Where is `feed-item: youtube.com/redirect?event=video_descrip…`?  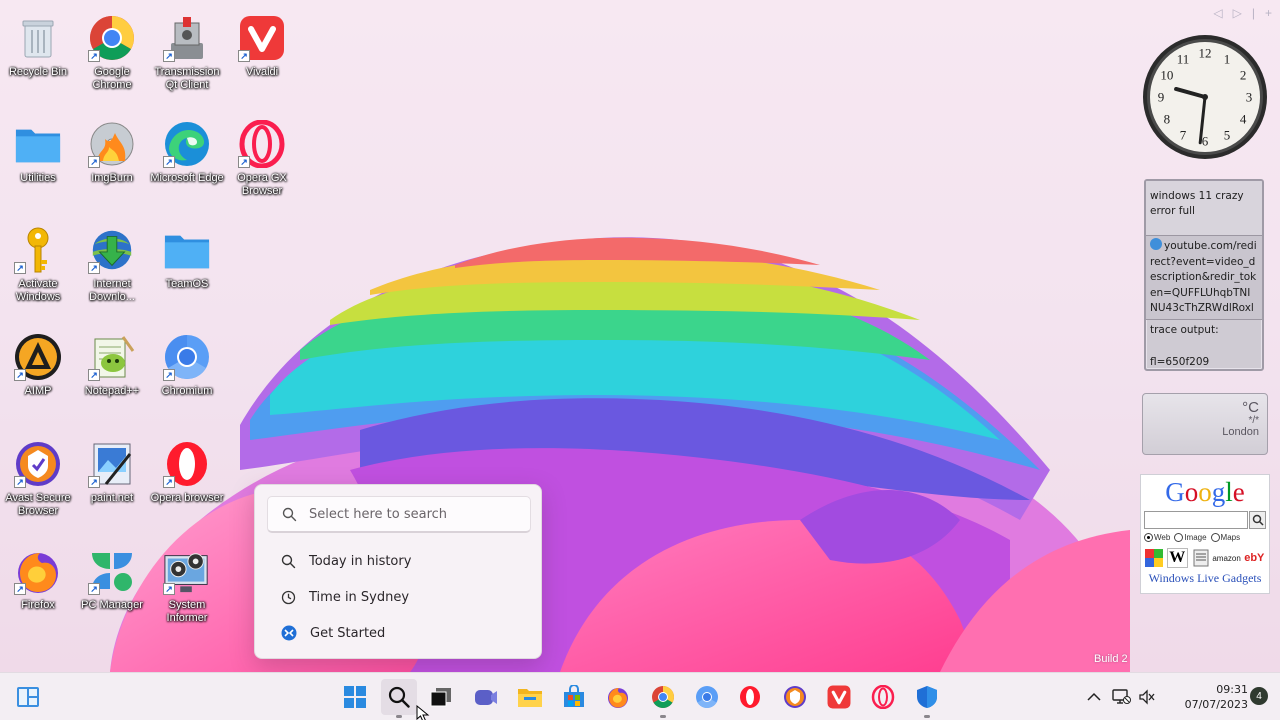 feed-item: youtube.com/redirect?event=video_descrip… is located at coordinates (1204, 278).